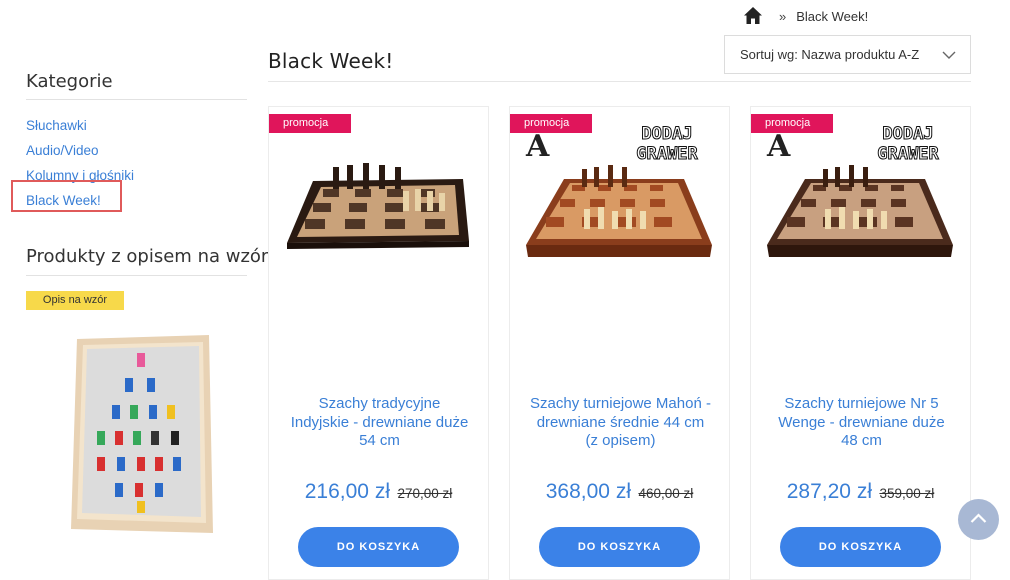  What do you see at coordinates (830, 54) in the screenshot?
I see `sort-label: Sortuj wg: Nazwa produktu A-Z` at bounding box center [830, 54].